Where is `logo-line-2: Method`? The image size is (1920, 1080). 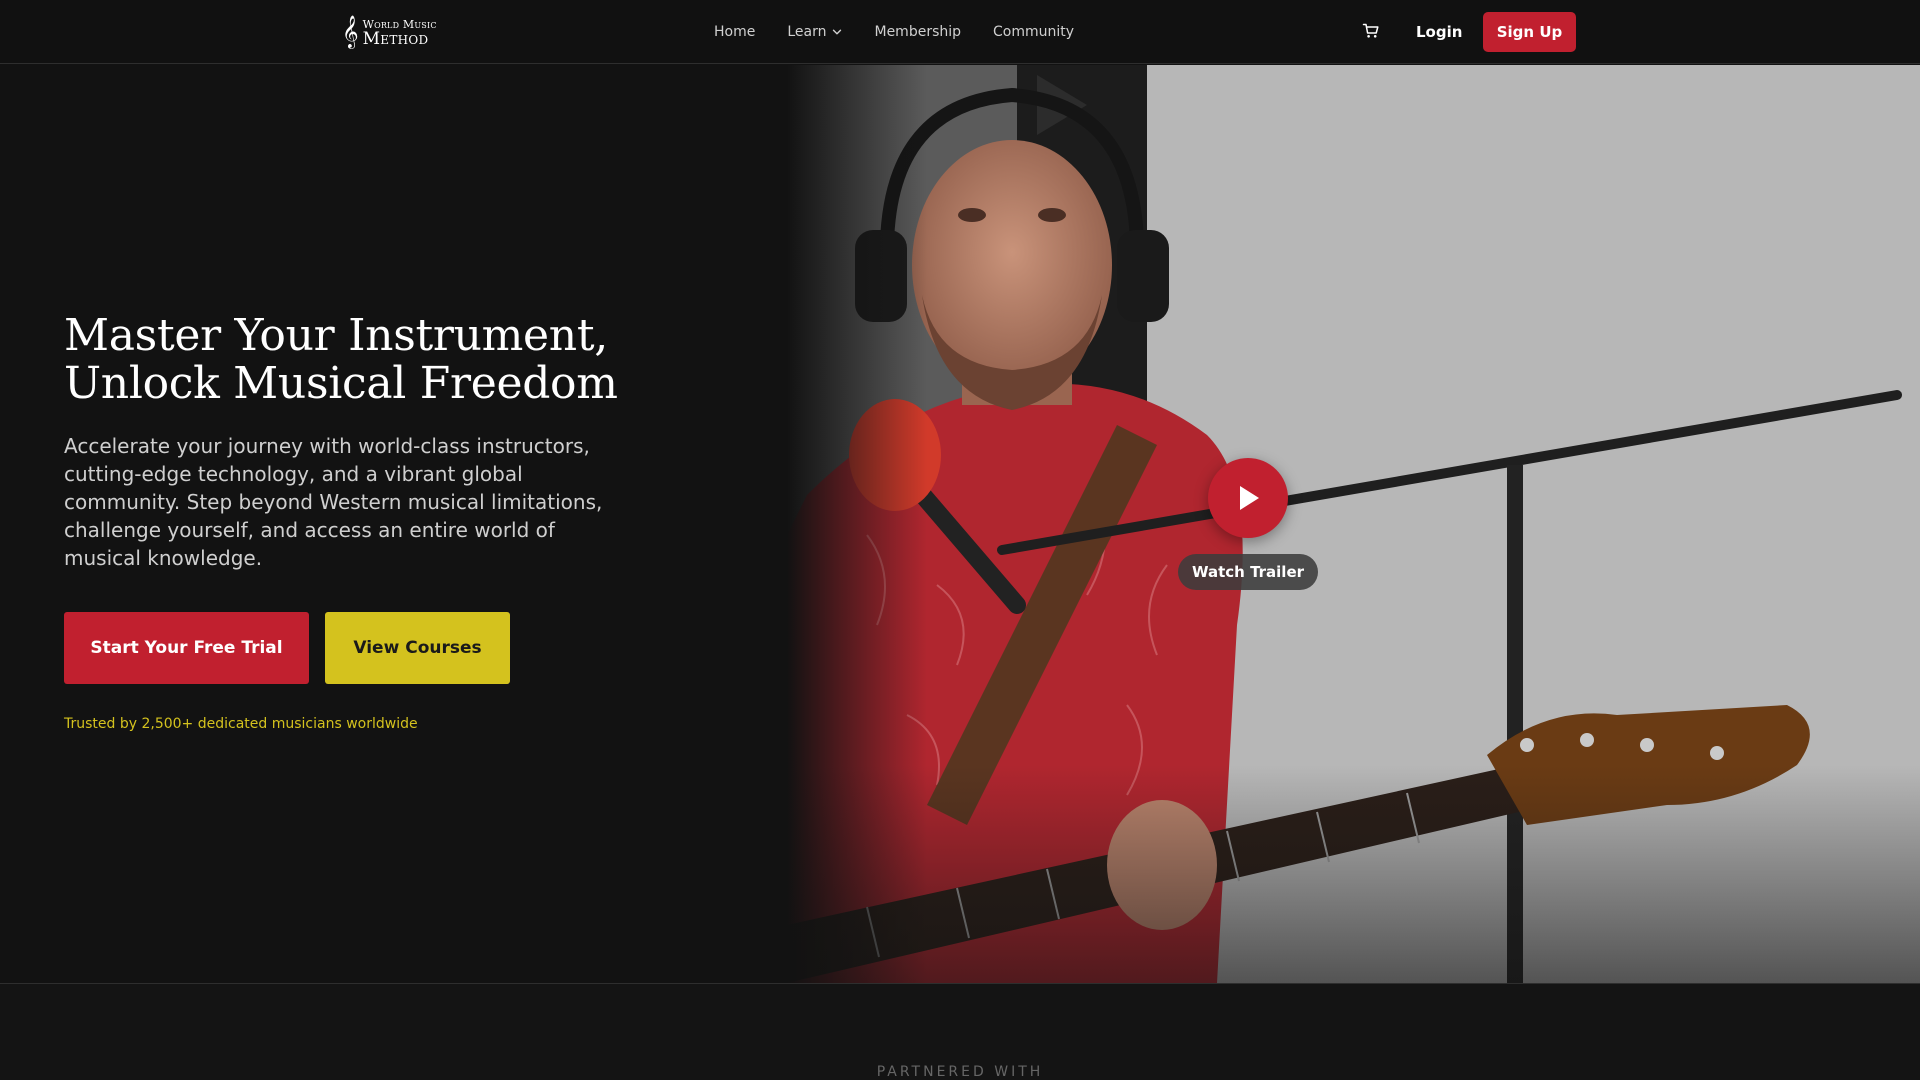 logo-line-2: Method is located at coordinates (395, 38).